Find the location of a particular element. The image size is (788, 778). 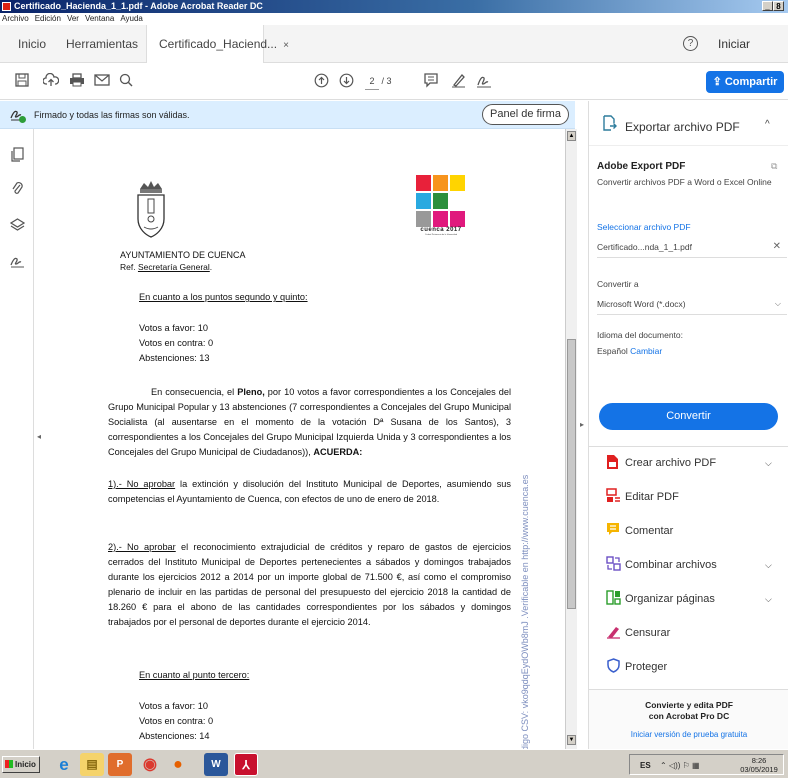

format-dropdown: Microsoft Word (*.docx) ⌵ is located at coordinates (692, 304).